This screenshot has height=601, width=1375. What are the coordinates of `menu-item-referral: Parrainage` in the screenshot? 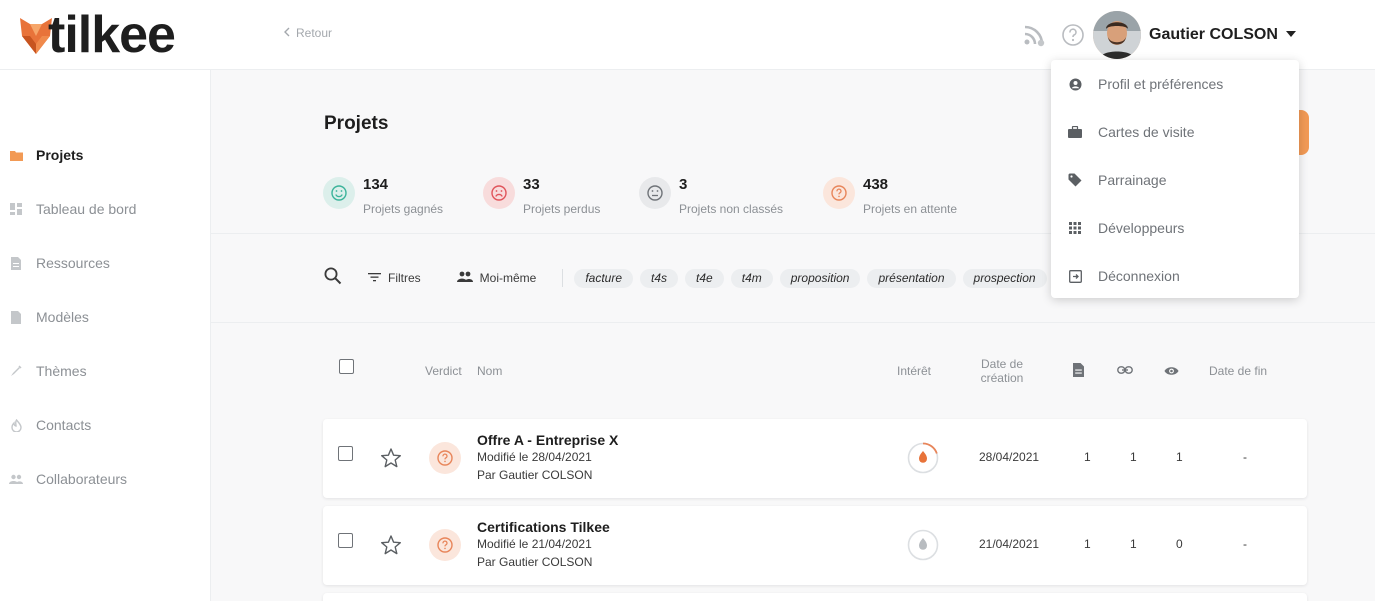 It's located at (1175, 180).